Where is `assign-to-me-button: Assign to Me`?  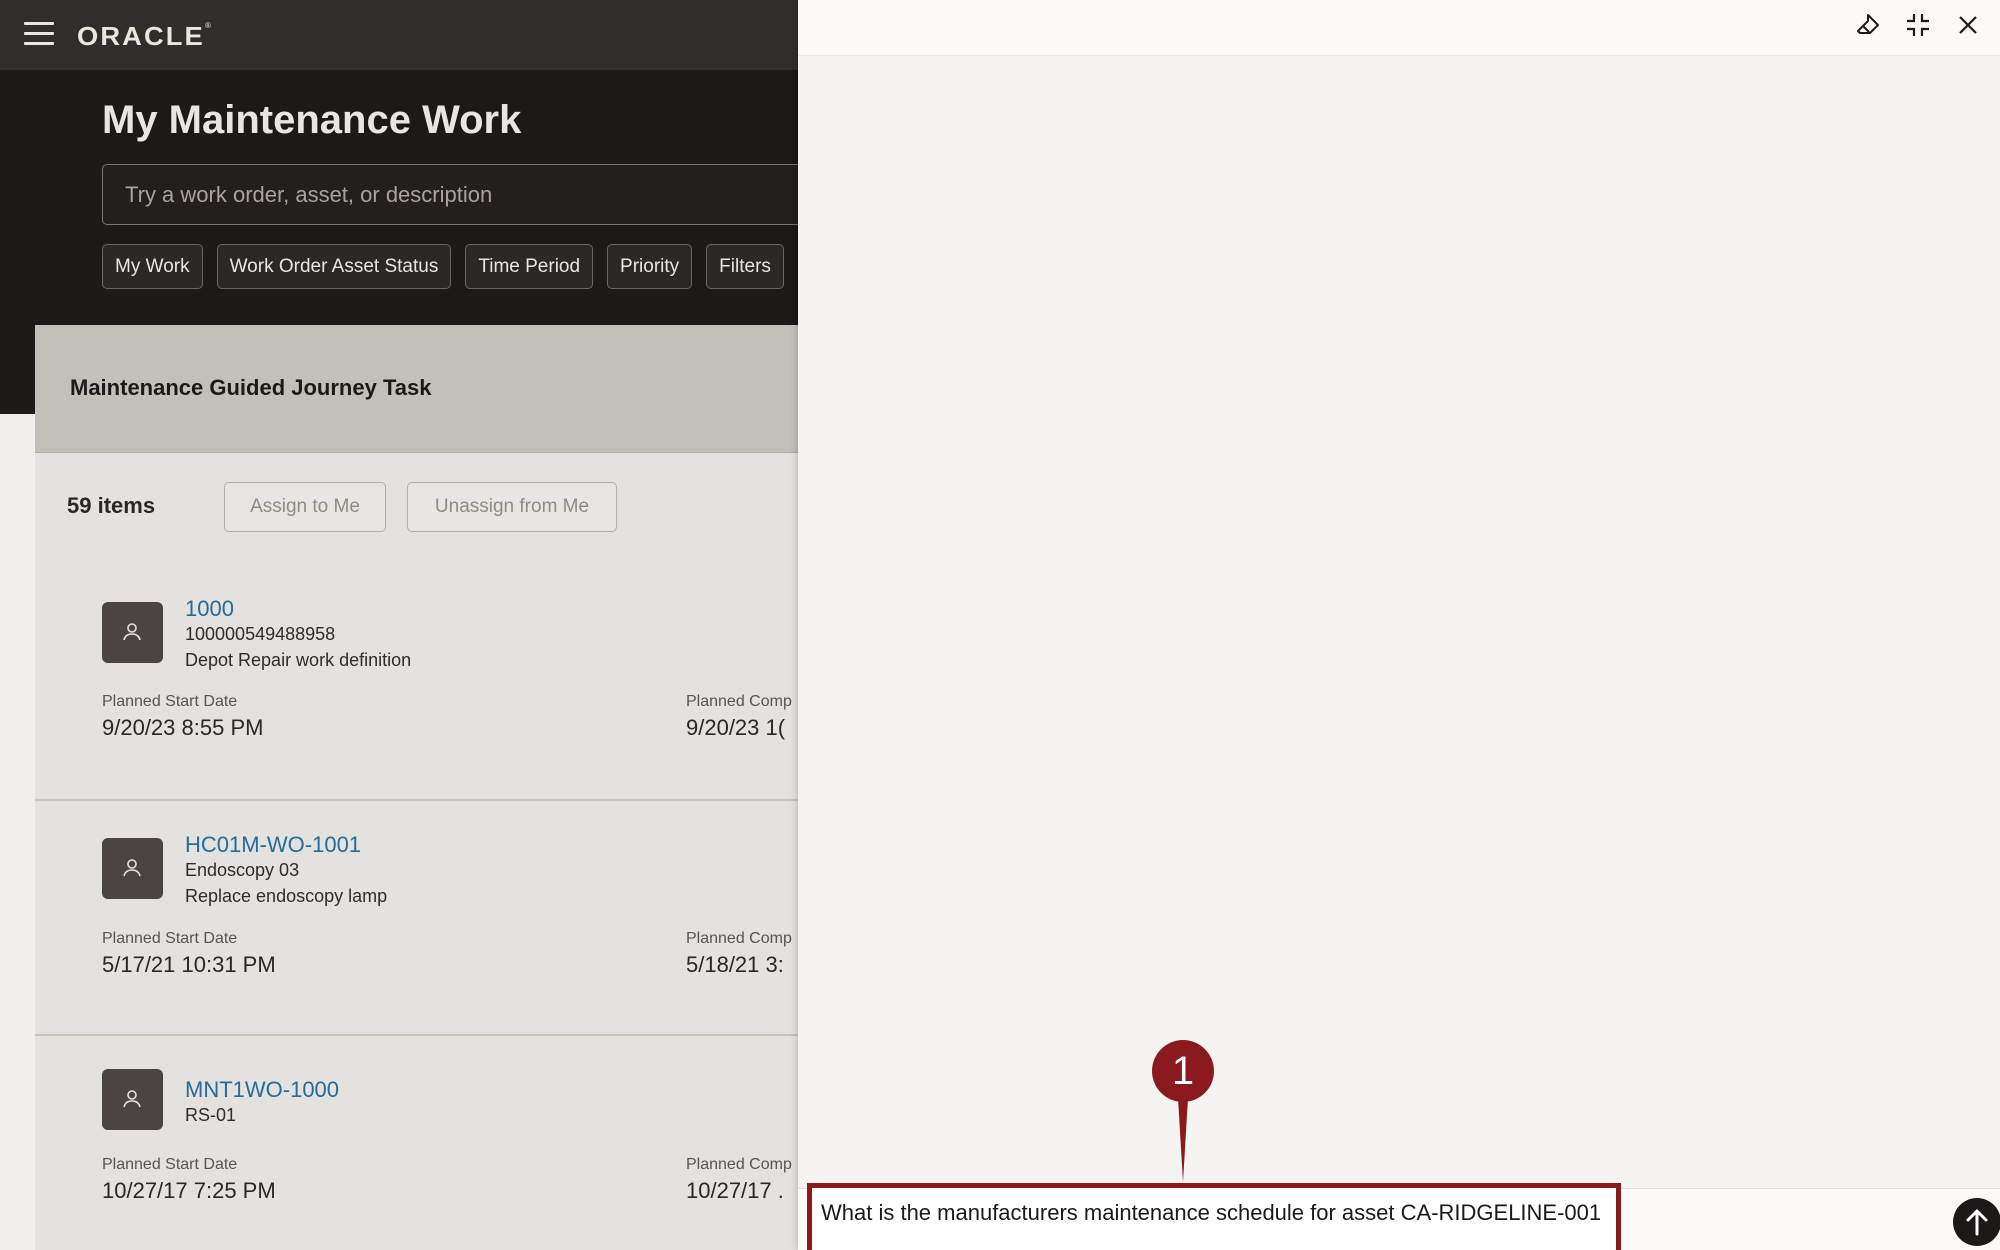 assign-to-me-button: Assign to Me is located at coordinates (305, 507).